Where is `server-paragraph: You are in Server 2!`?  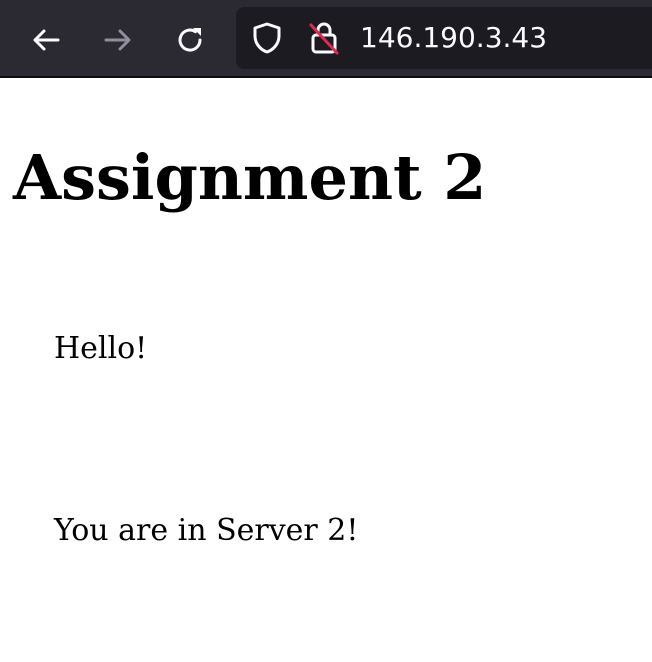 server-paragraph: You are in Server 2! is located at coordinates (206, 530).